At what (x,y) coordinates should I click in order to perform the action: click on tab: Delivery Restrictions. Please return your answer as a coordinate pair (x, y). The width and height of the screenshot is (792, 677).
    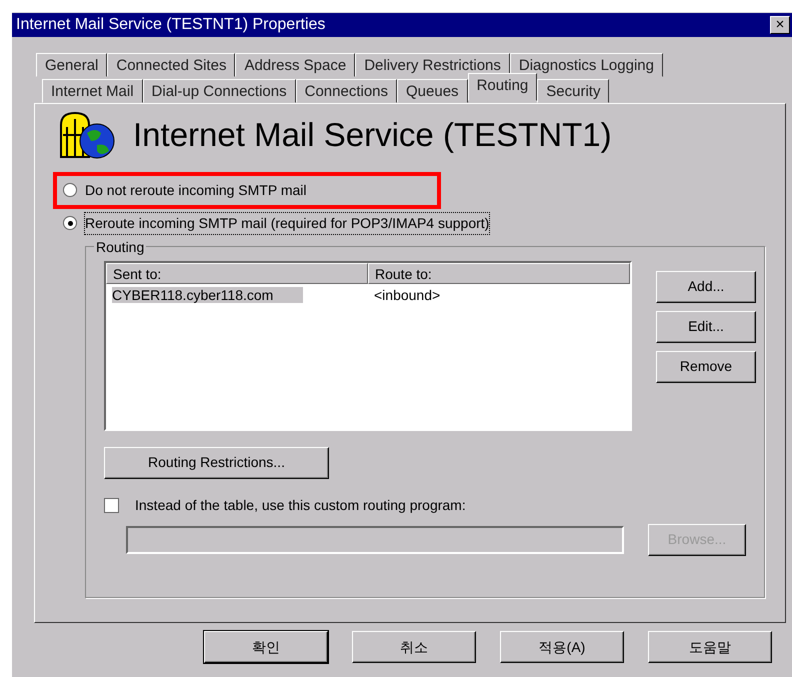
    Looking at the image, I should click on (432, 65).